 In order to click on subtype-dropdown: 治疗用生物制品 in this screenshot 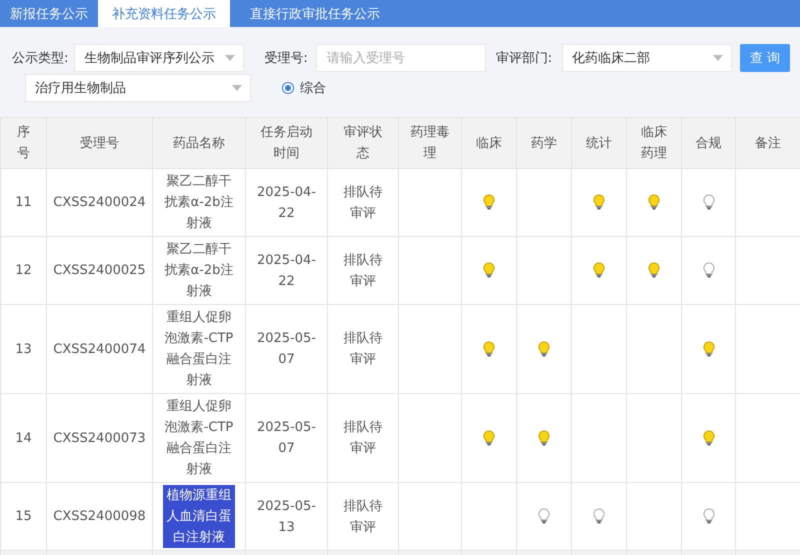, I will do `click(138, 88)`.